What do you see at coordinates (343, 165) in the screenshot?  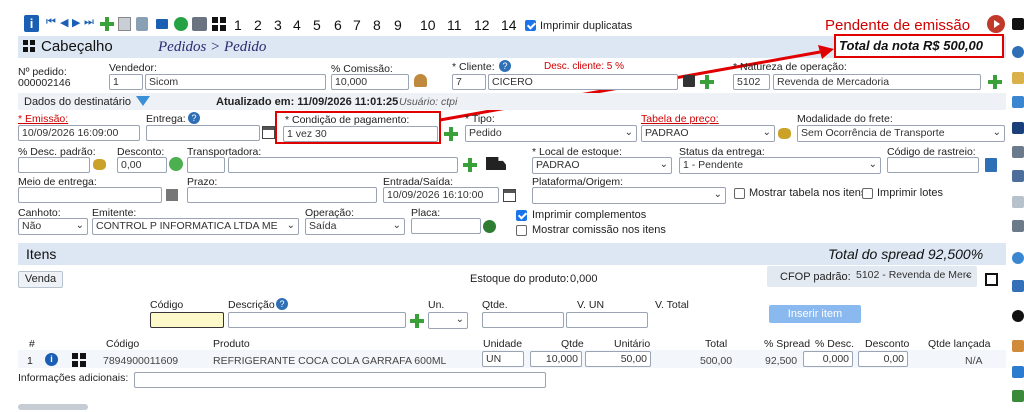 I see `carrier-name-input` at bounding box center [343, 165].